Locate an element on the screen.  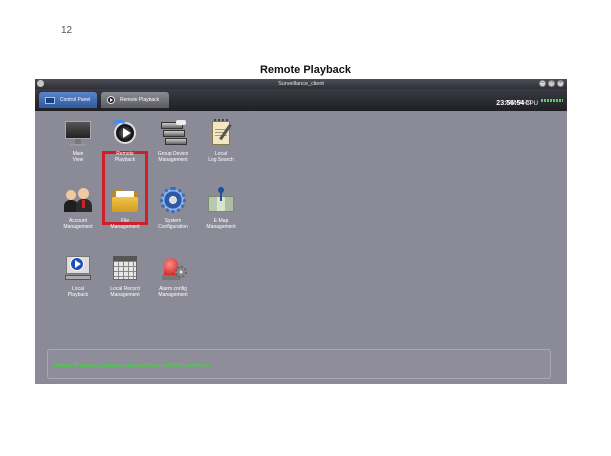
minimize-icon: – is located at coordinates (542, 83).